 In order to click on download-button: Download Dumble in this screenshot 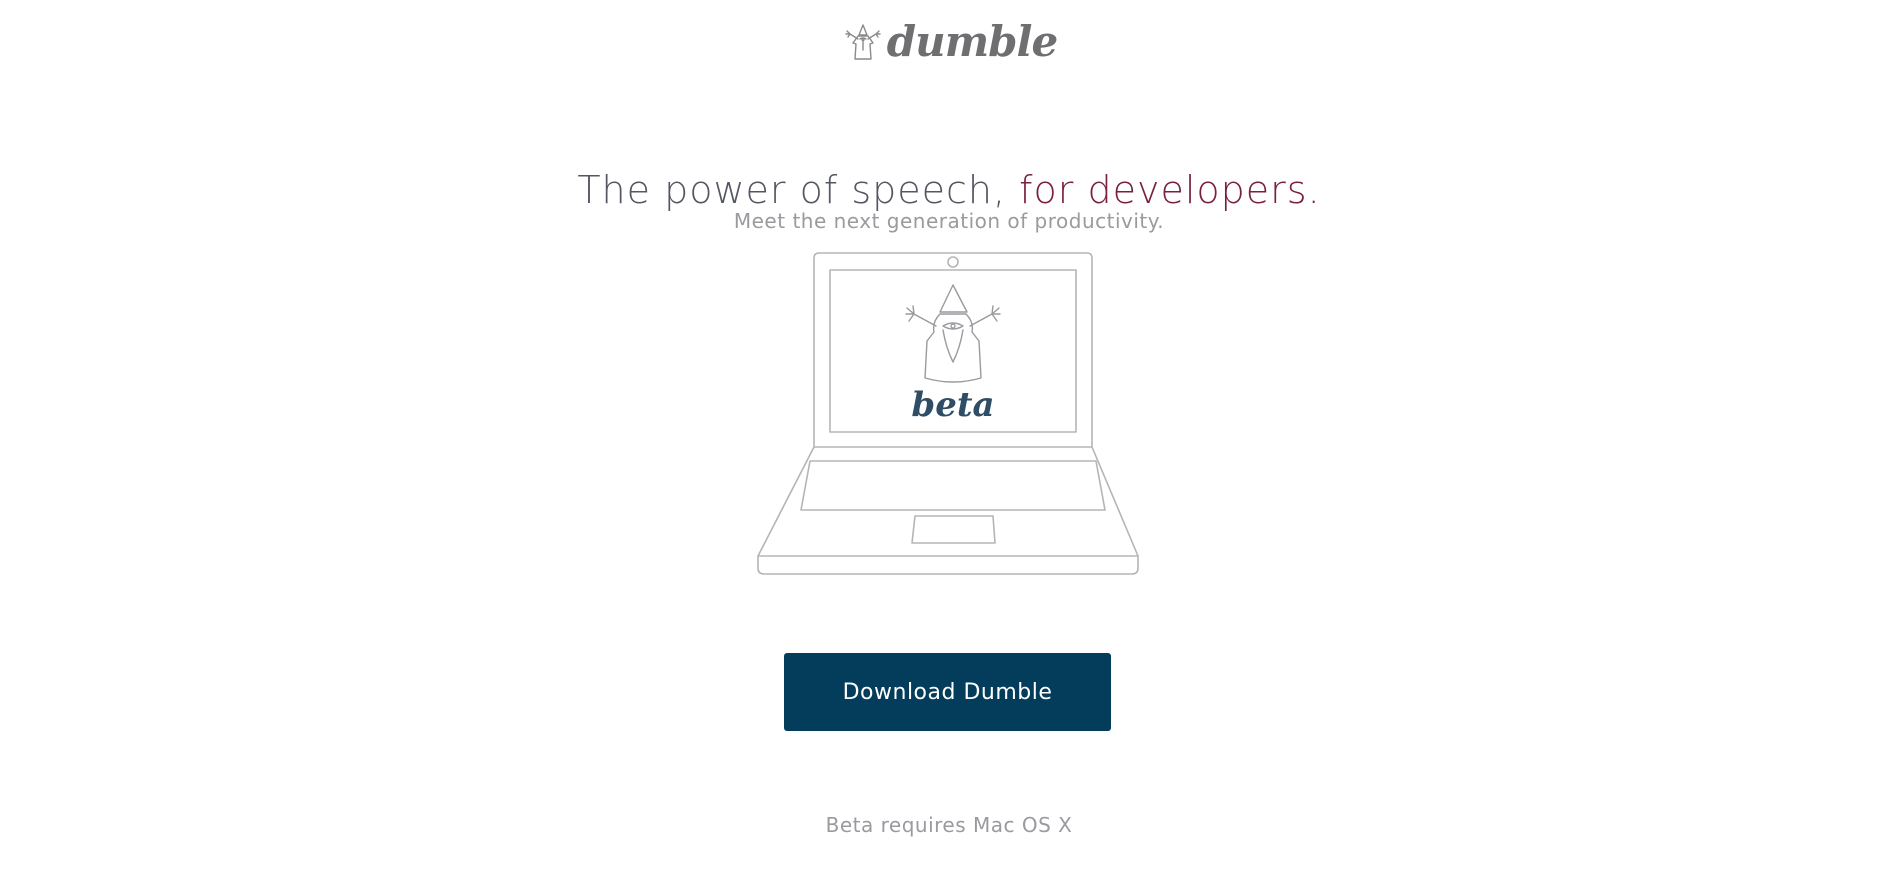, I will do `click(947, 692)`.